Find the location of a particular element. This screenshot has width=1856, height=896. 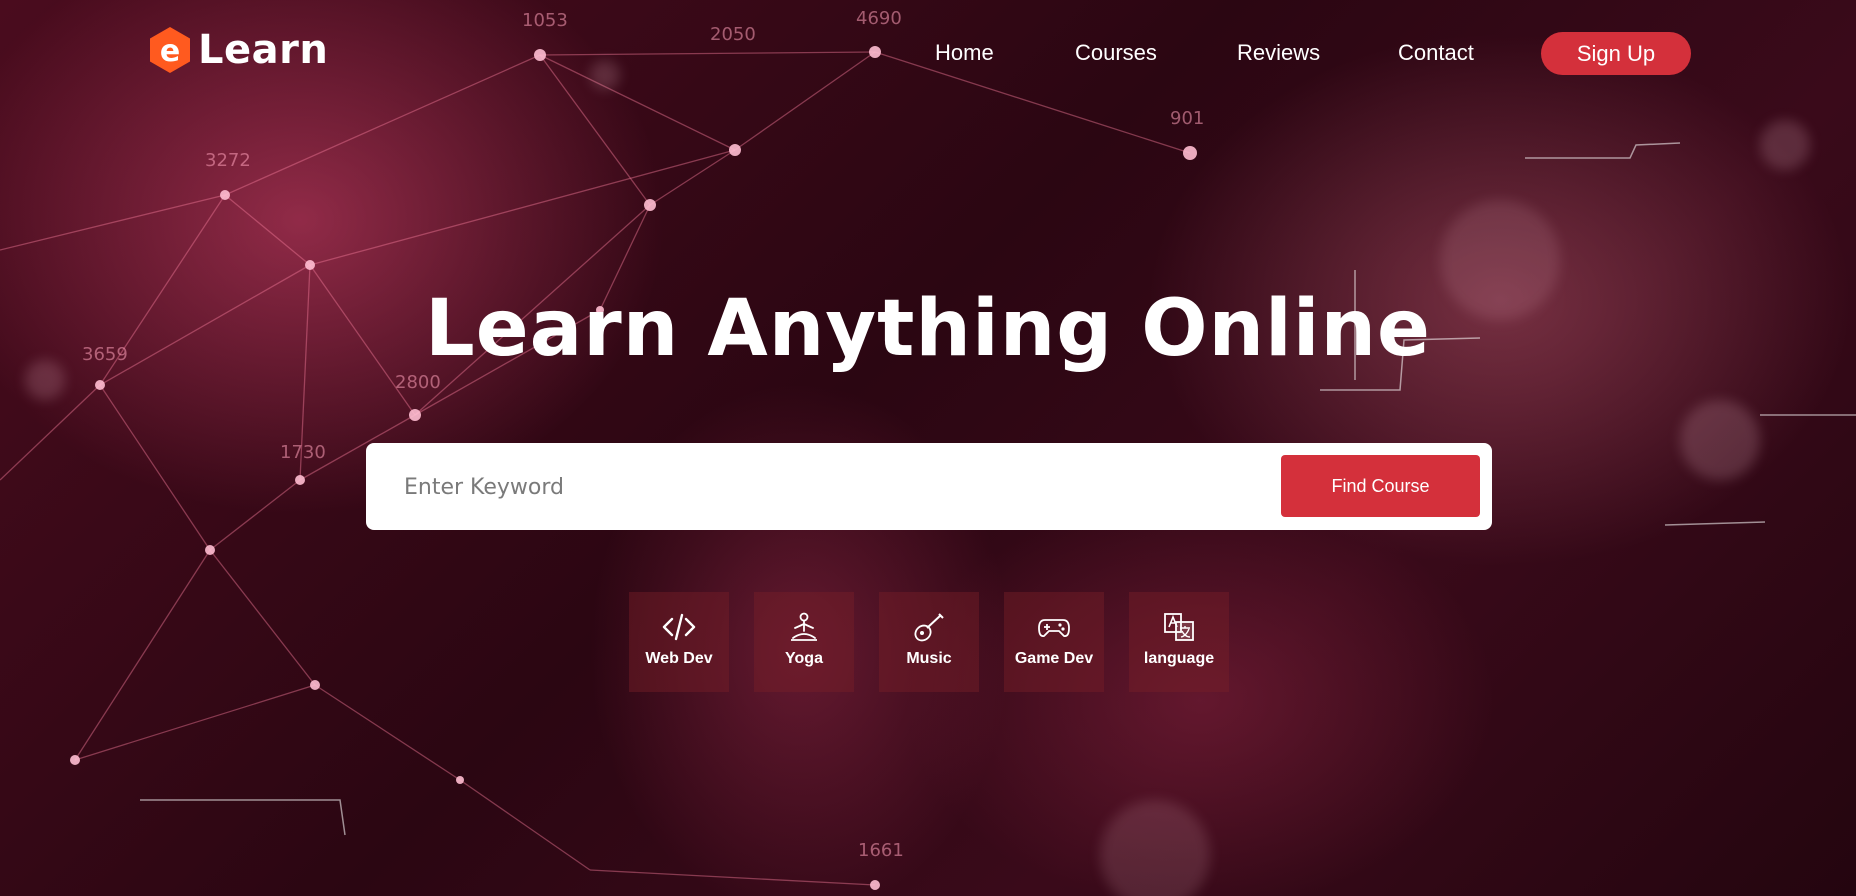

category-label: Web Dev is located at coordinates (679, 658).